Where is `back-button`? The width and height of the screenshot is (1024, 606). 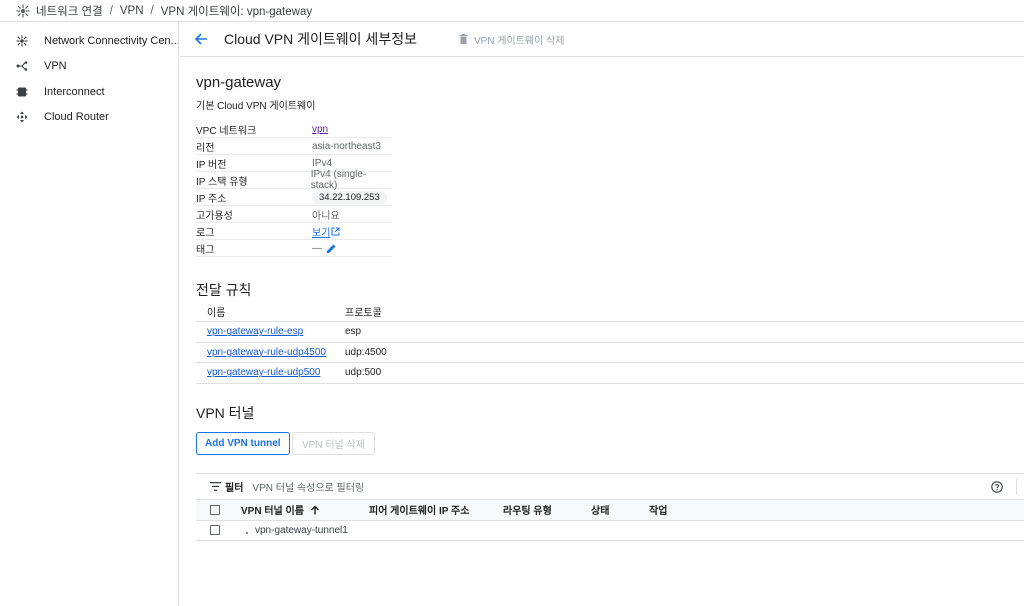
back-button is located at coordinates (201, 39).